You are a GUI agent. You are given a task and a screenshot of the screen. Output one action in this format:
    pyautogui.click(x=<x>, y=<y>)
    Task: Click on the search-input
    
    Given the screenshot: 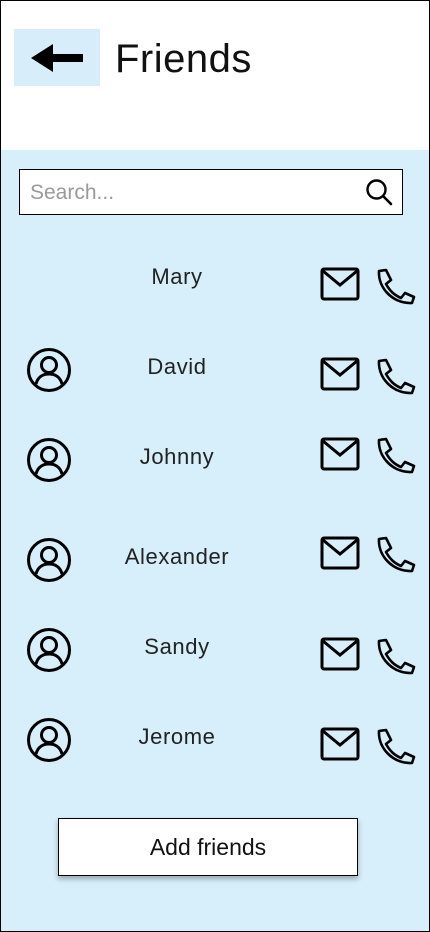 What is the action you would take?
    pyautogui.click(x=195, y=193)
    